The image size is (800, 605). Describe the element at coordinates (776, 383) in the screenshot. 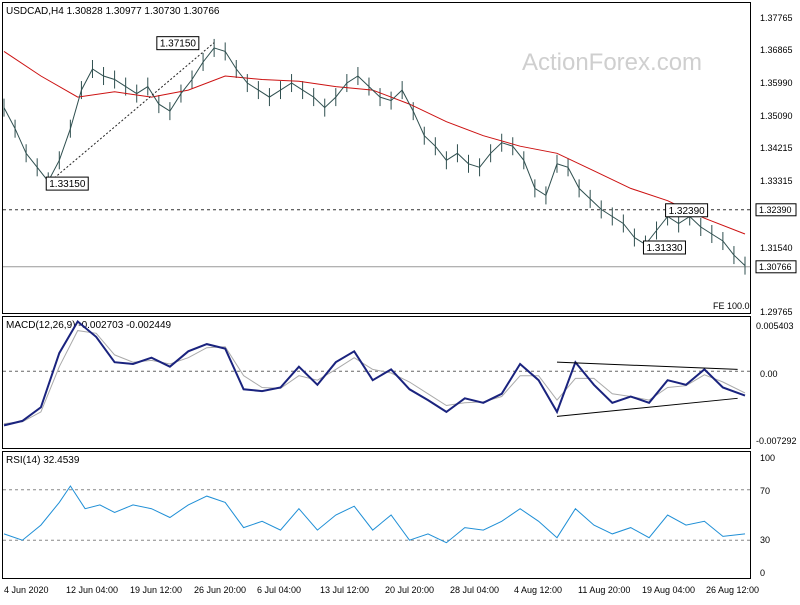

I see `macd-y-axis: 0.005403 0.00 -0.007292` at that location.